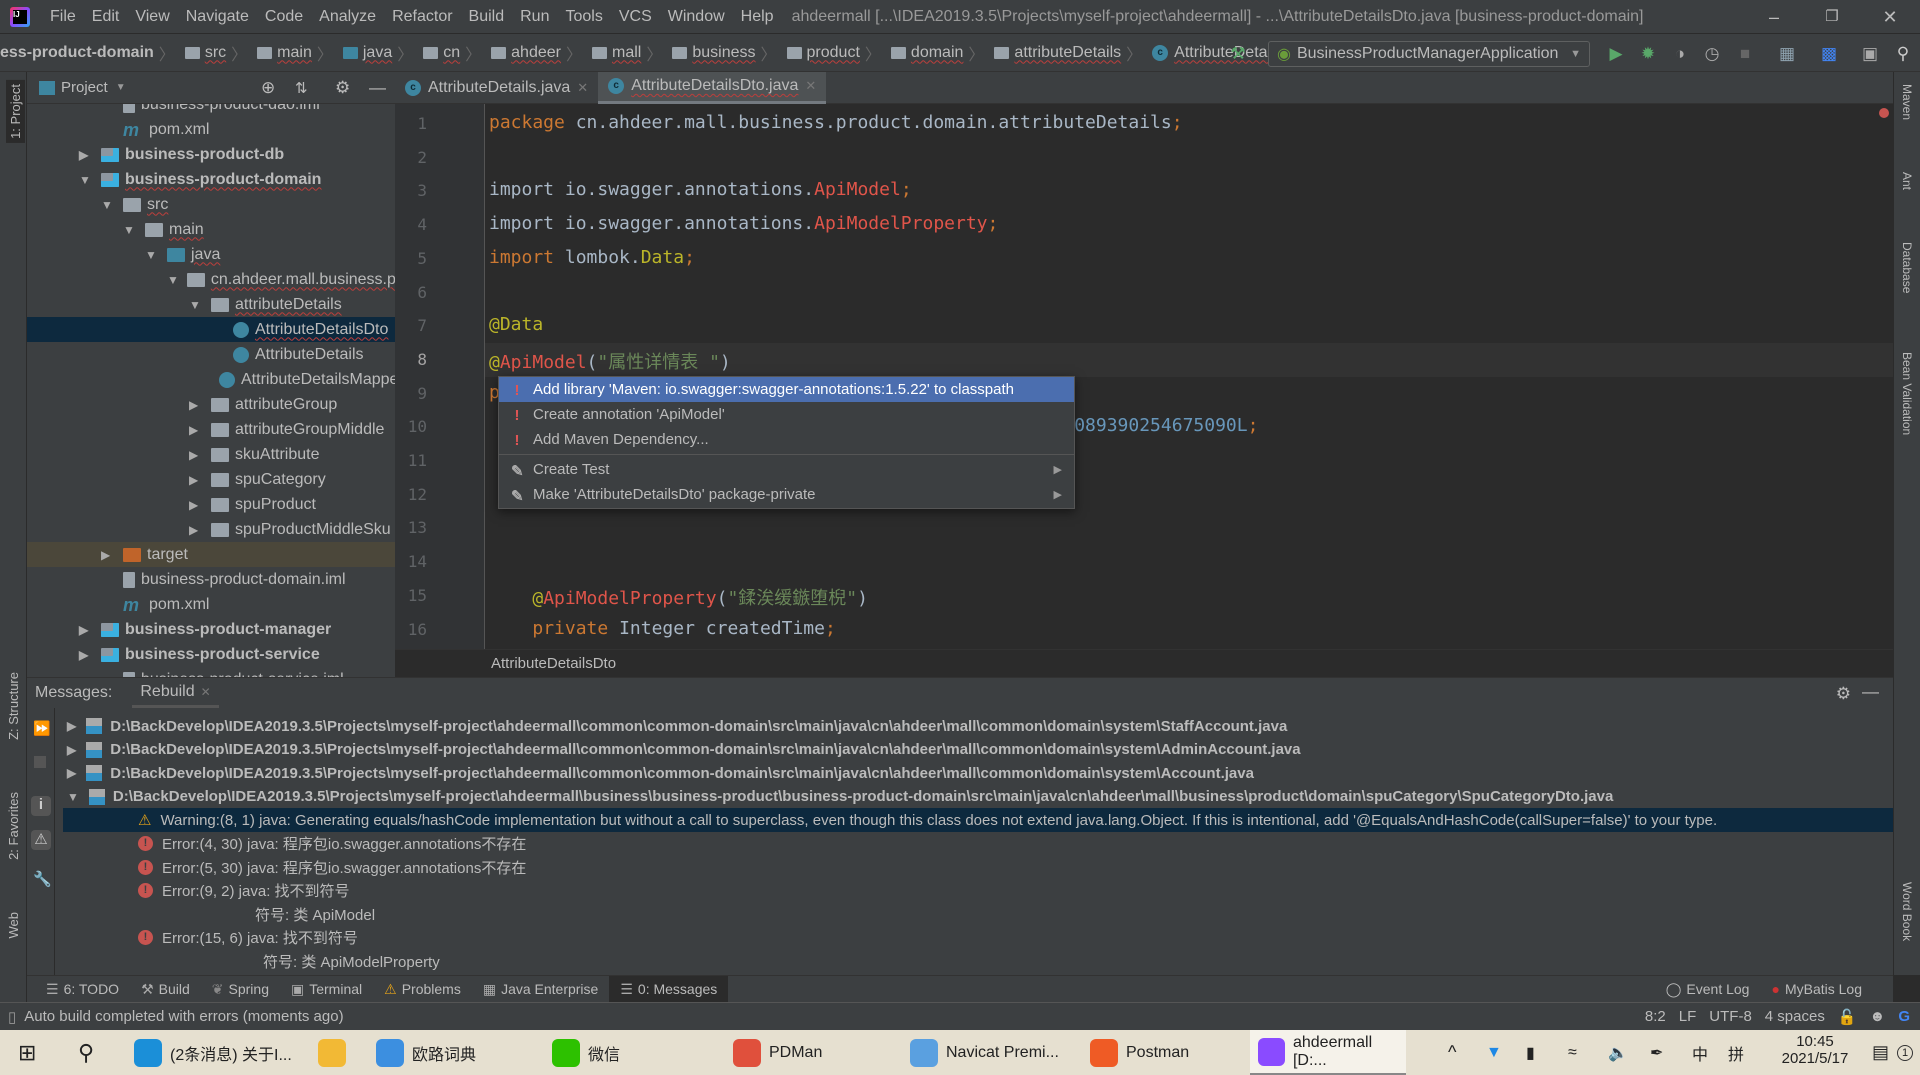  What do you see at coordinates (213, 53) in the screenshot?
I see `breadcrumb-item: src 〉` at bounding box center [213, 53].